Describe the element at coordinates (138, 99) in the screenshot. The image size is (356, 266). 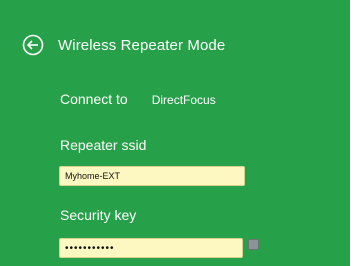
I see `connect-to-row: Connect to DirectFocus` at that location.